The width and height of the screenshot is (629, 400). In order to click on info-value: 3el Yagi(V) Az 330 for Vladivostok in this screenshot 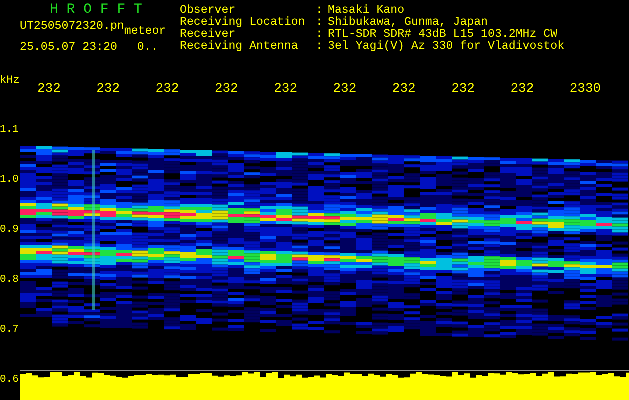, I will do `click(446, 47)`.